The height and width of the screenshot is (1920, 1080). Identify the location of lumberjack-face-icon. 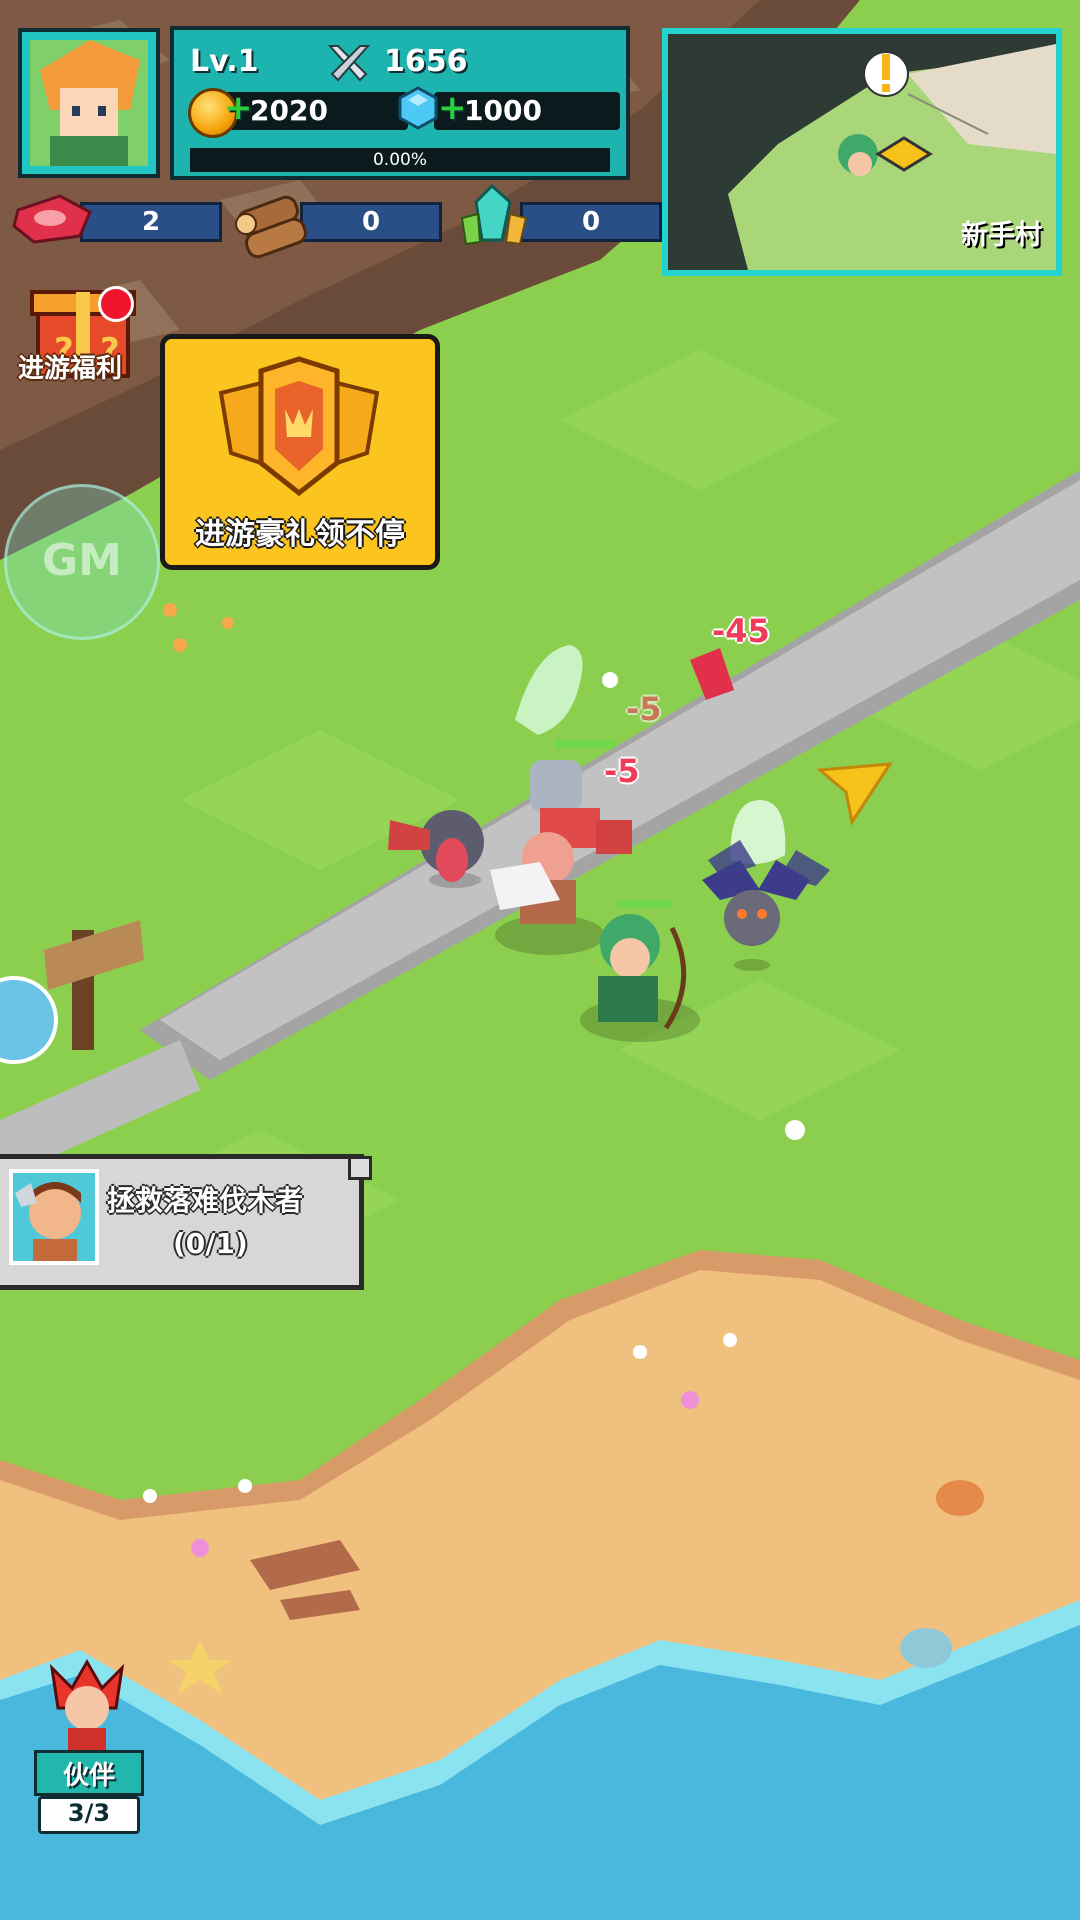
(48, 1221).